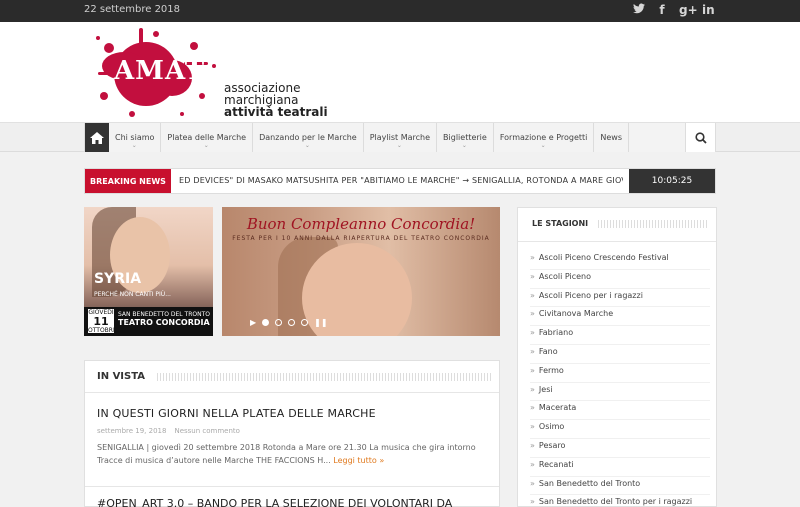 The image size is (800, 507). What do you see at coordinates (700, 137) in the screenshot?
I see `search-icon` at bounding box center [700, 137].